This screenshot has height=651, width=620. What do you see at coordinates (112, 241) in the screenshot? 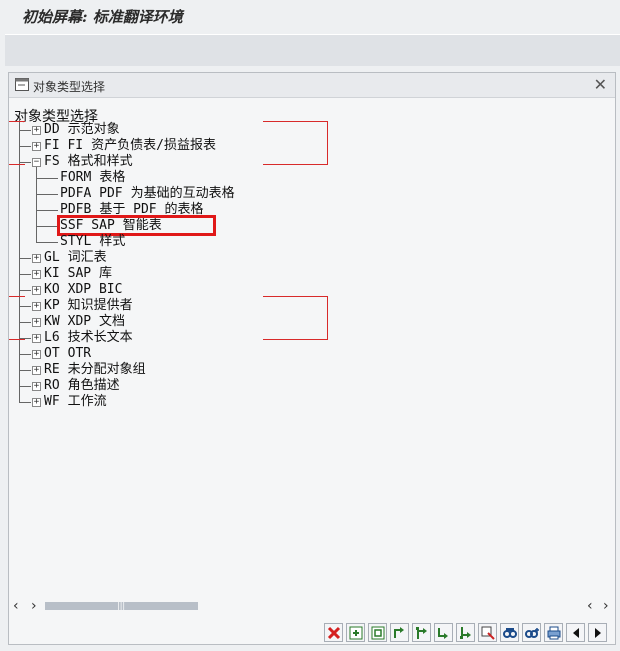
I see `tree-item-label: 样式` at bounding box center [112, 241].